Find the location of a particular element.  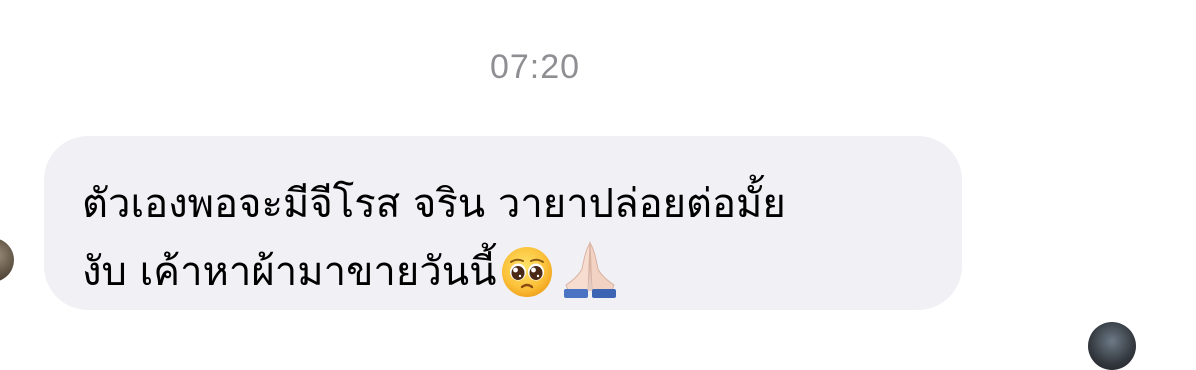

folded-hands-icon is located at coordinates (590, 279).